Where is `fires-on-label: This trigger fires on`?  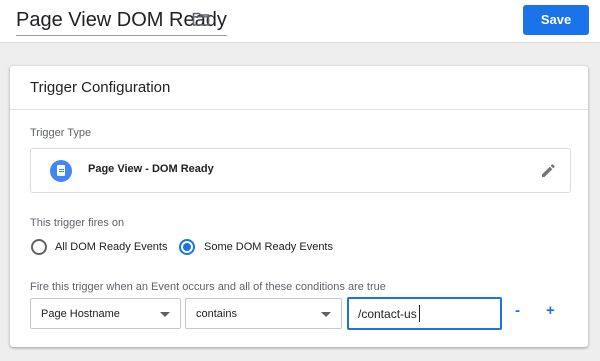 fires-on-label: This trigger fires on is located at coordinates (77, 223).